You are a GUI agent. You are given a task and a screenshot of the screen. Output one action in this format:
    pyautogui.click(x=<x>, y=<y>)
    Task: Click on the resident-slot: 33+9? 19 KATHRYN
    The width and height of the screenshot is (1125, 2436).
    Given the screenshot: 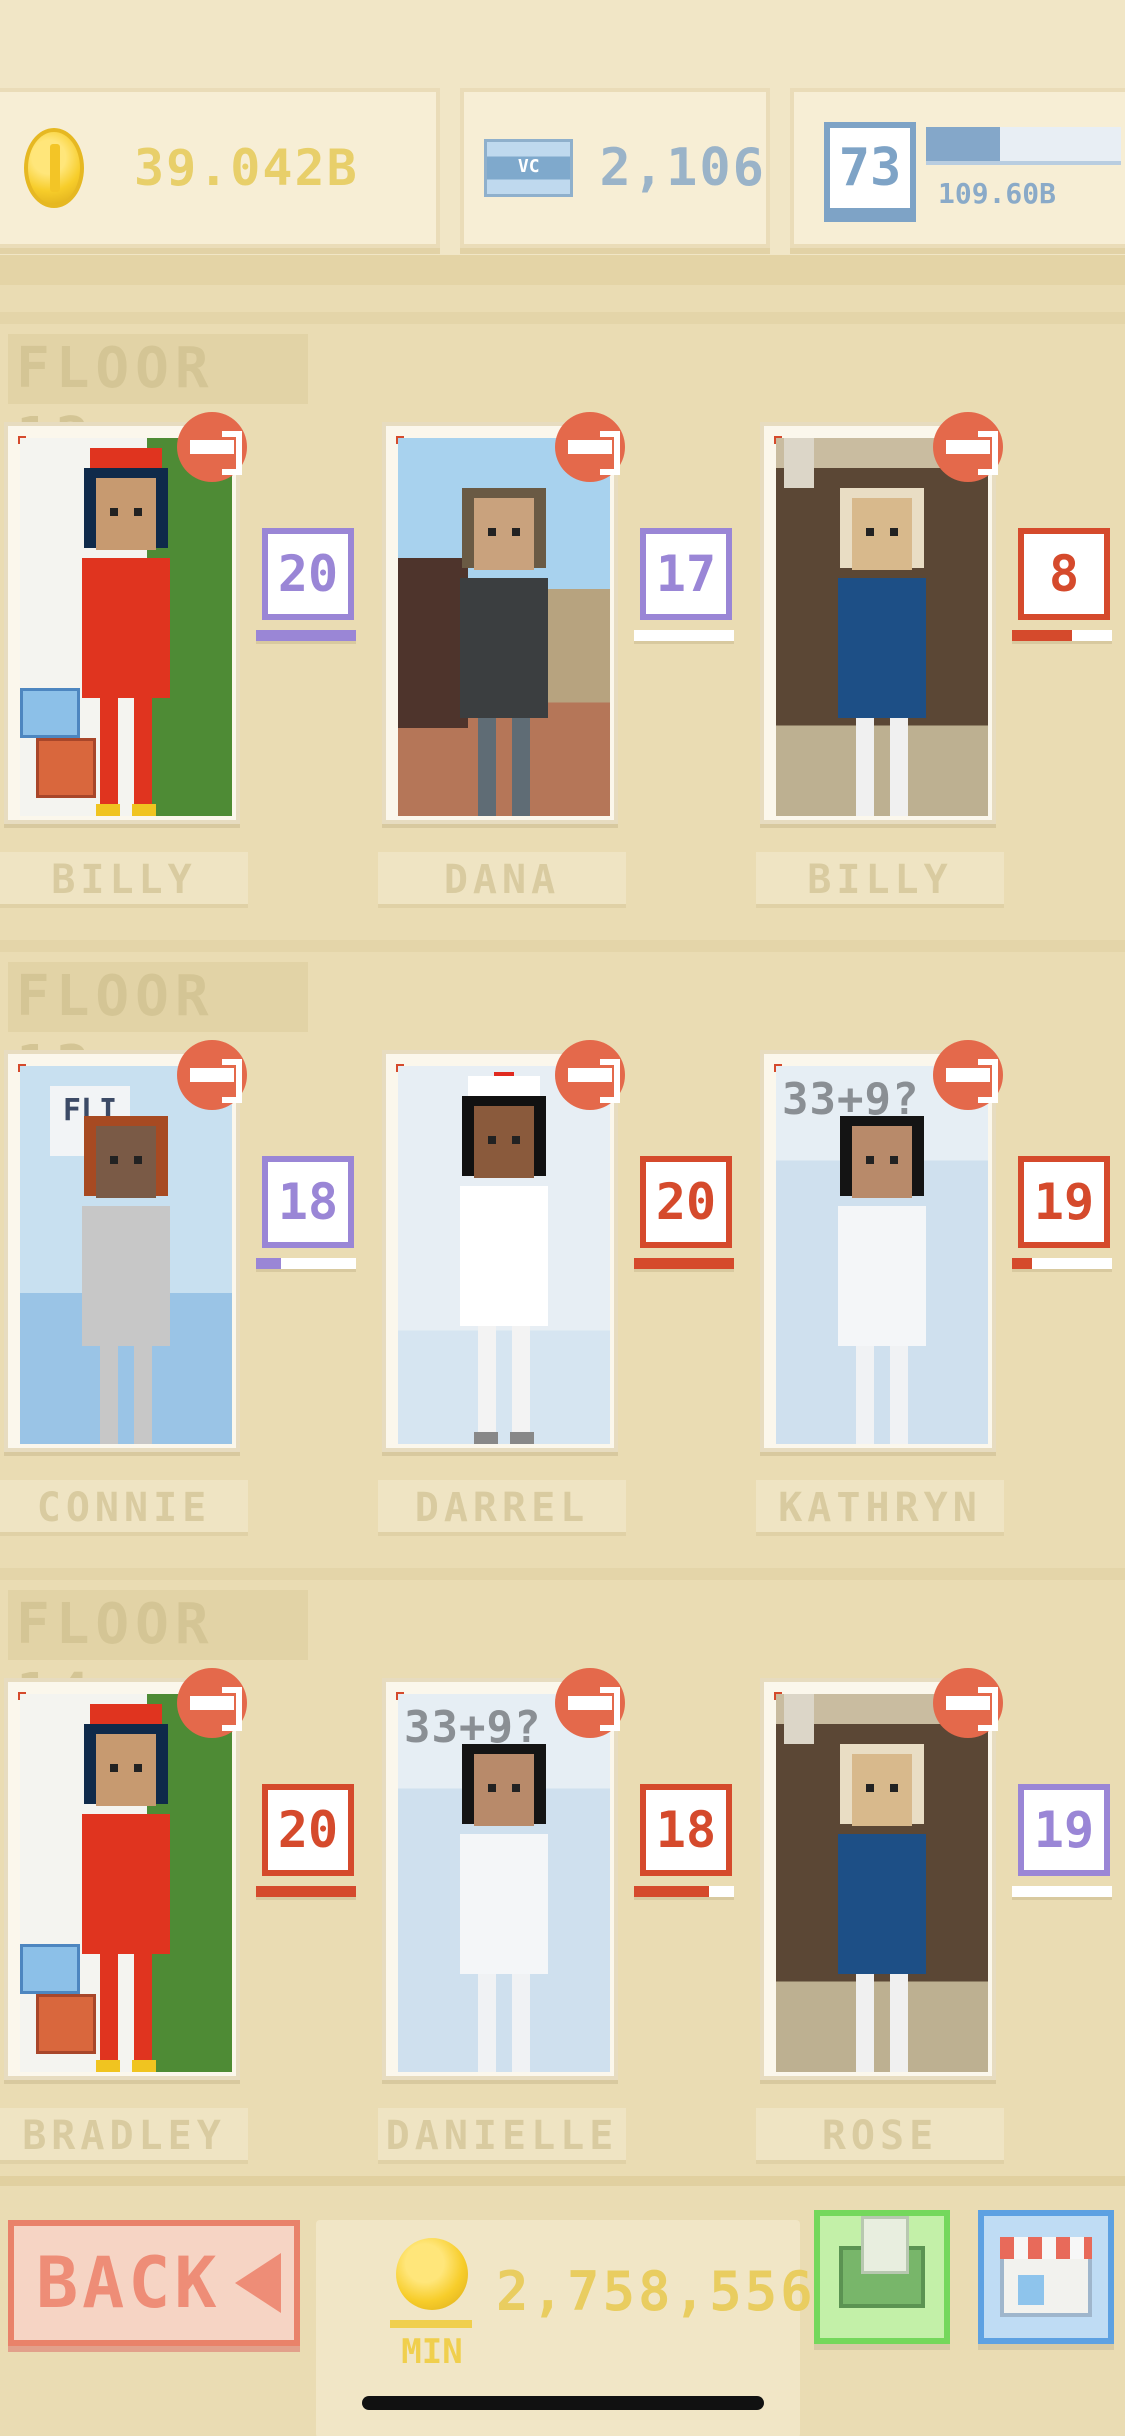 What is the action you would take?
    pyautogui.click(x=940, y=1305)
    